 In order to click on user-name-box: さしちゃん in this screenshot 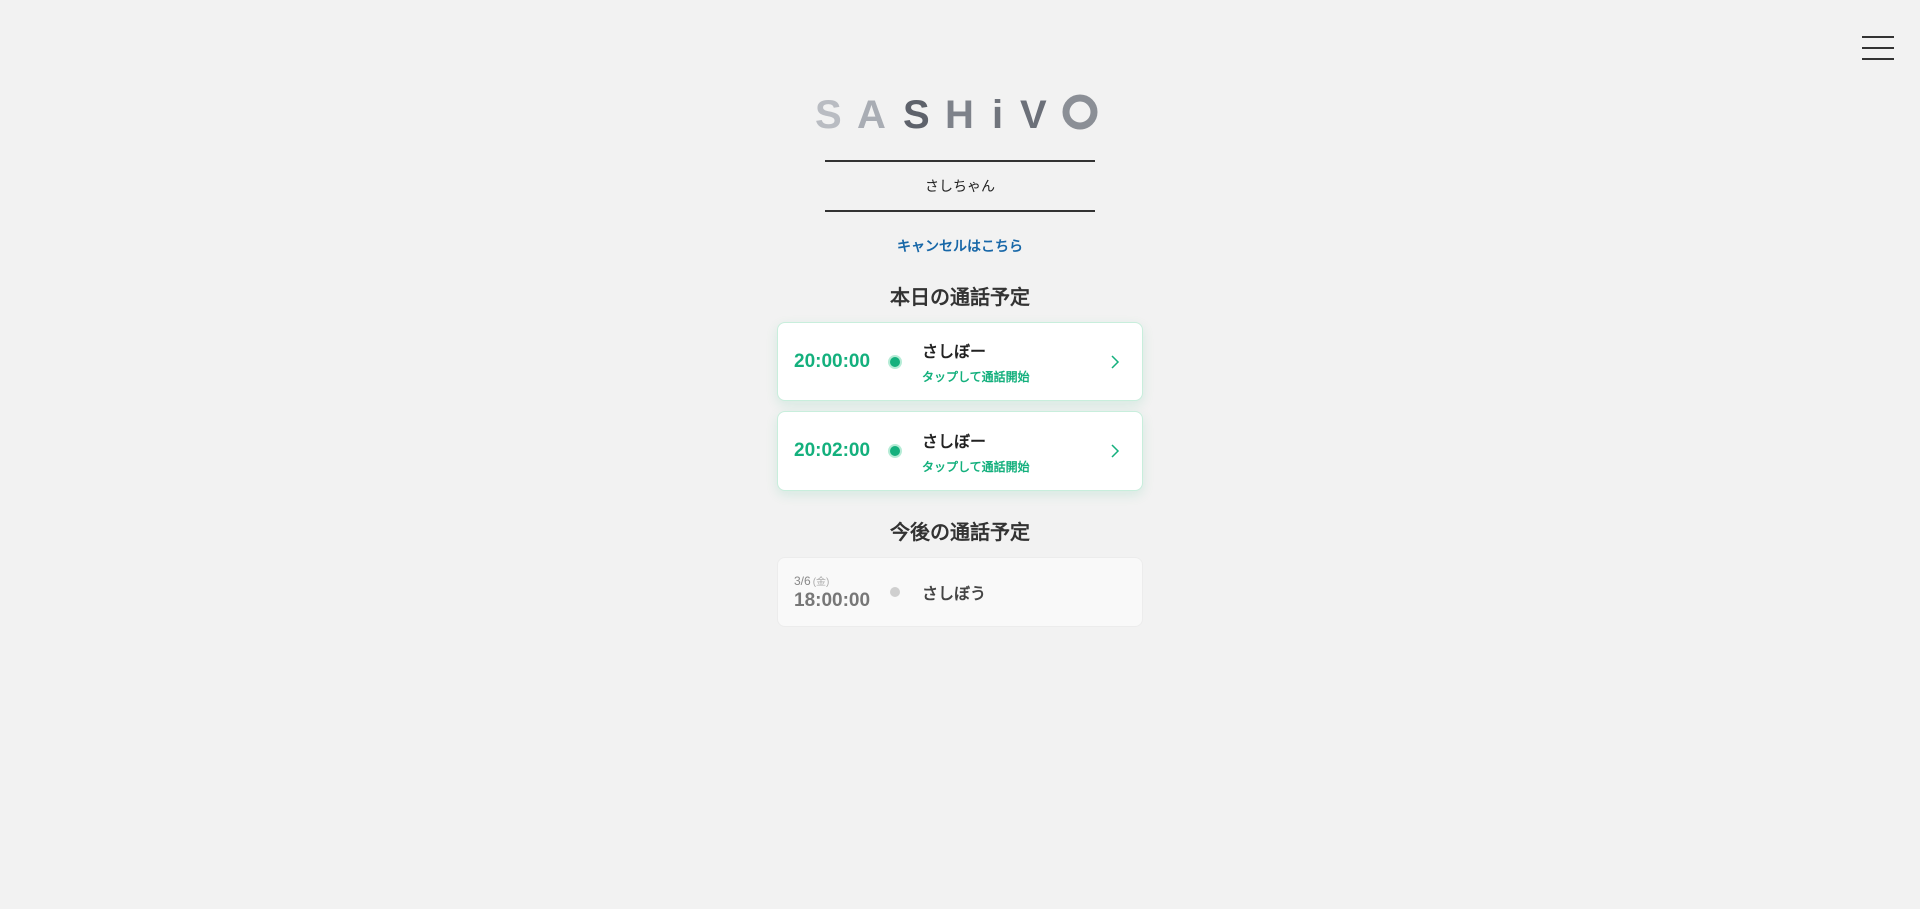, I will do `click(960, 186)`.